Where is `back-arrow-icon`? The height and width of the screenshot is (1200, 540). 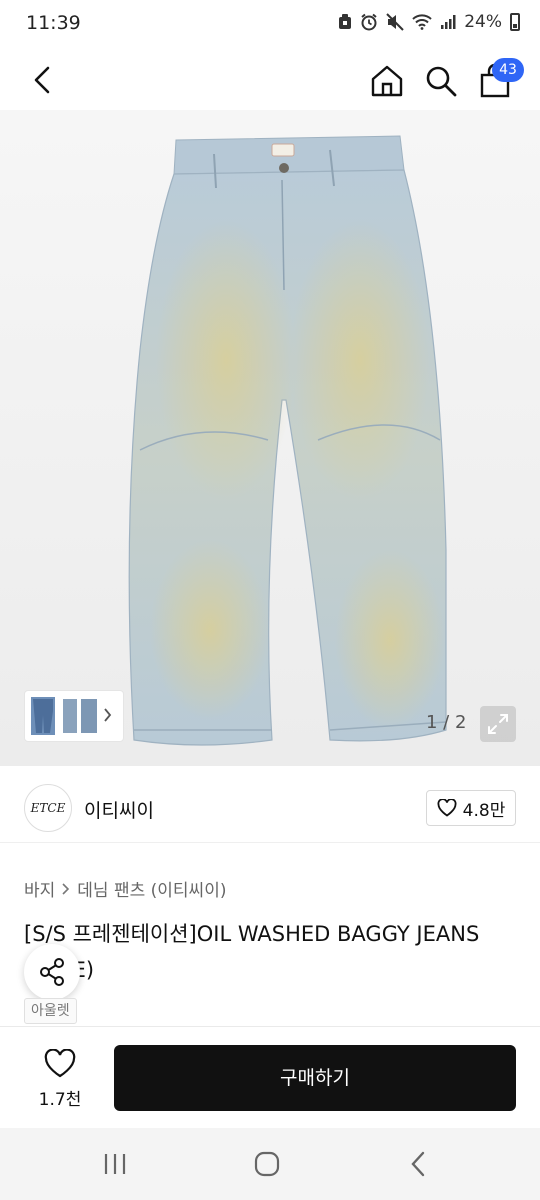
back-arrow-icon is located at coordinates (44, 80).